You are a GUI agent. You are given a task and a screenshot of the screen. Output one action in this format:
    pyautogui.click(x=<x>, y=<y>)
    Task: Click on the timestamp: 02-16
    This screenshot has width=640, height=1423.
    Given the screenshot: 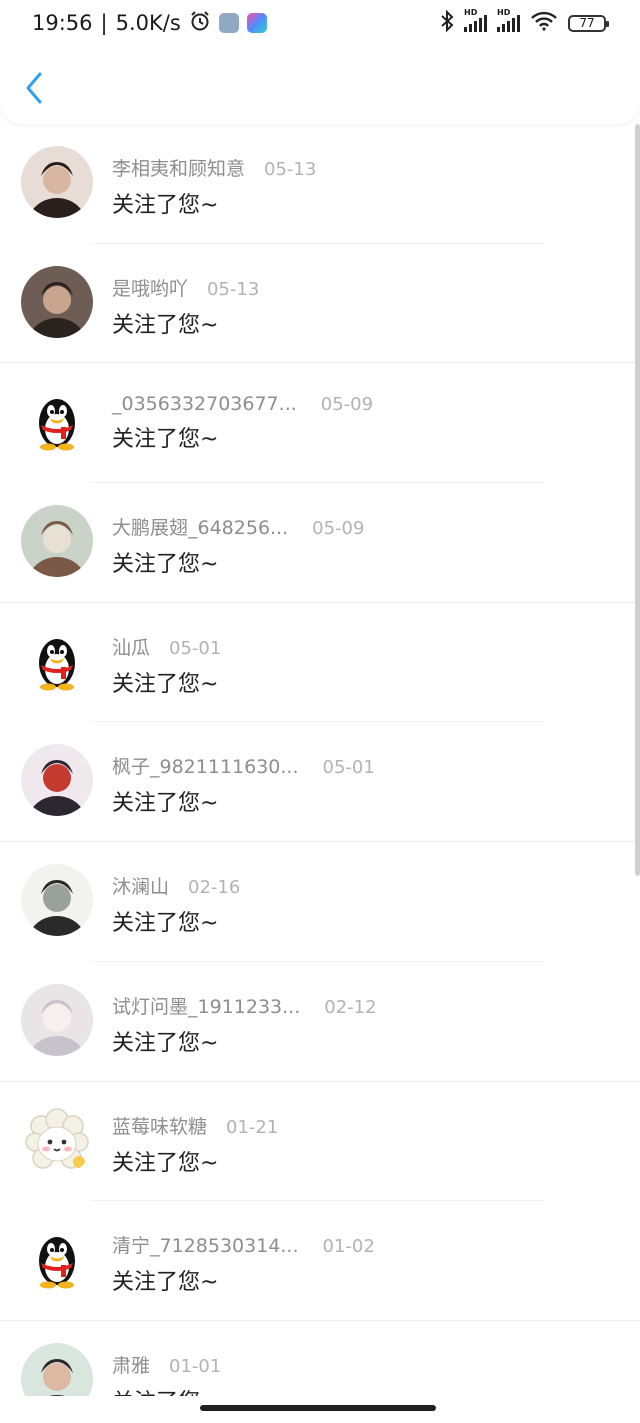 What is the action you would take?
    pyautogui.click(x=214, y=888)
    